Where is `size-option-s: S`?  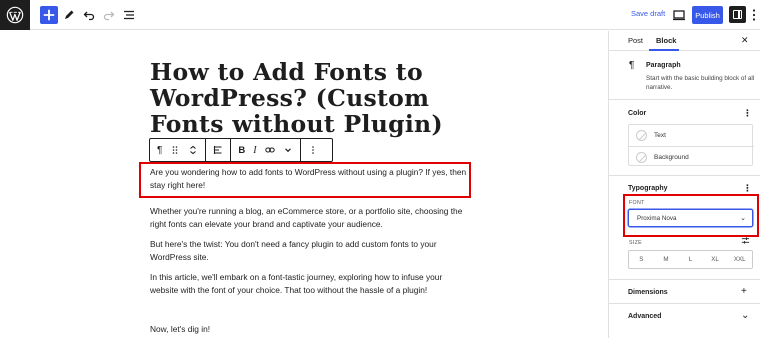 size-option-s: S is located at coordinates (641, 259).